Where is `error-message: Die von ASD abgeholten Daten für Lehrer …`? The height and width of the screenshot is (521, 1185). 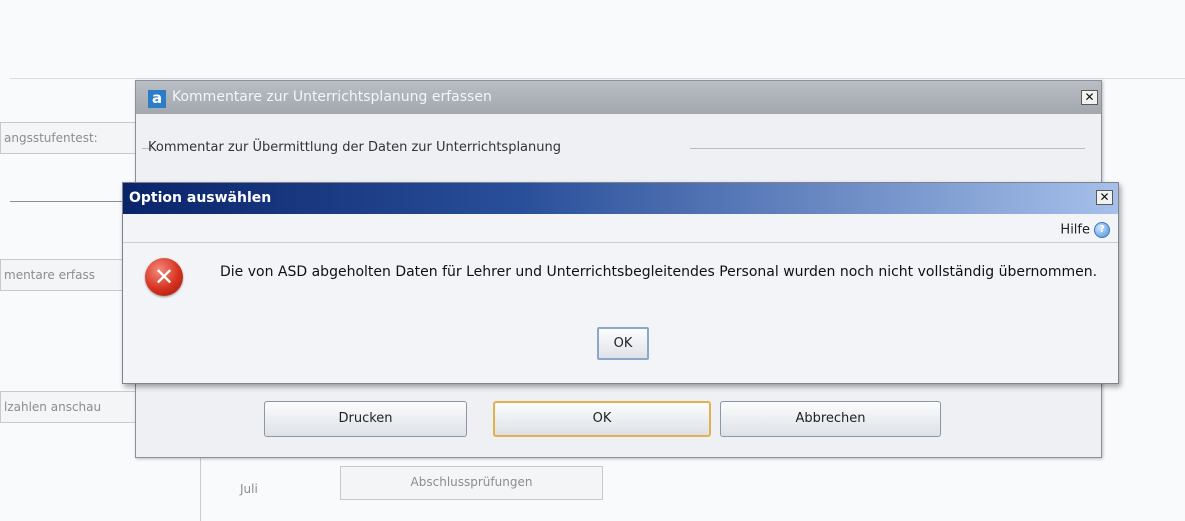 error-message: Die von ASD abgeholten Daten für Lehrer … is located at coordinates (659, 272).